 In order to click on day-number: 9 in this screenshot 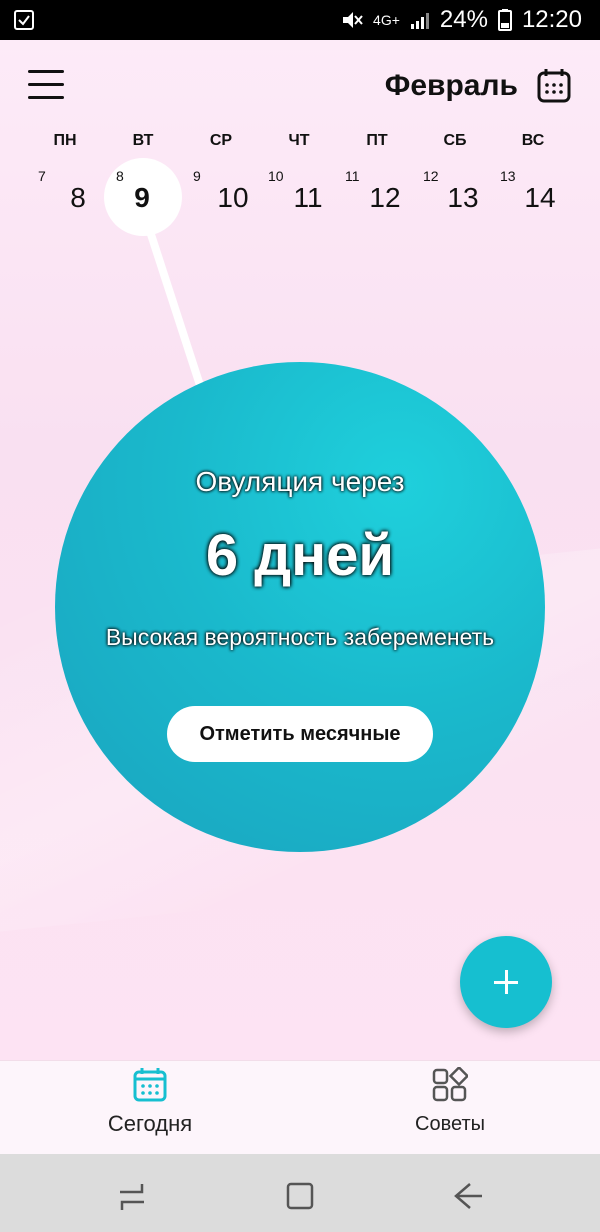, I will do `click(142, 197)`.